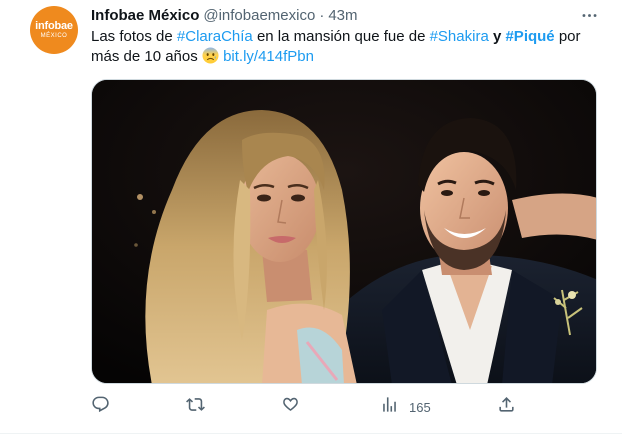 The image size is (622, 437). I want to click on avatar-brand: infobae, so click(54, 26).